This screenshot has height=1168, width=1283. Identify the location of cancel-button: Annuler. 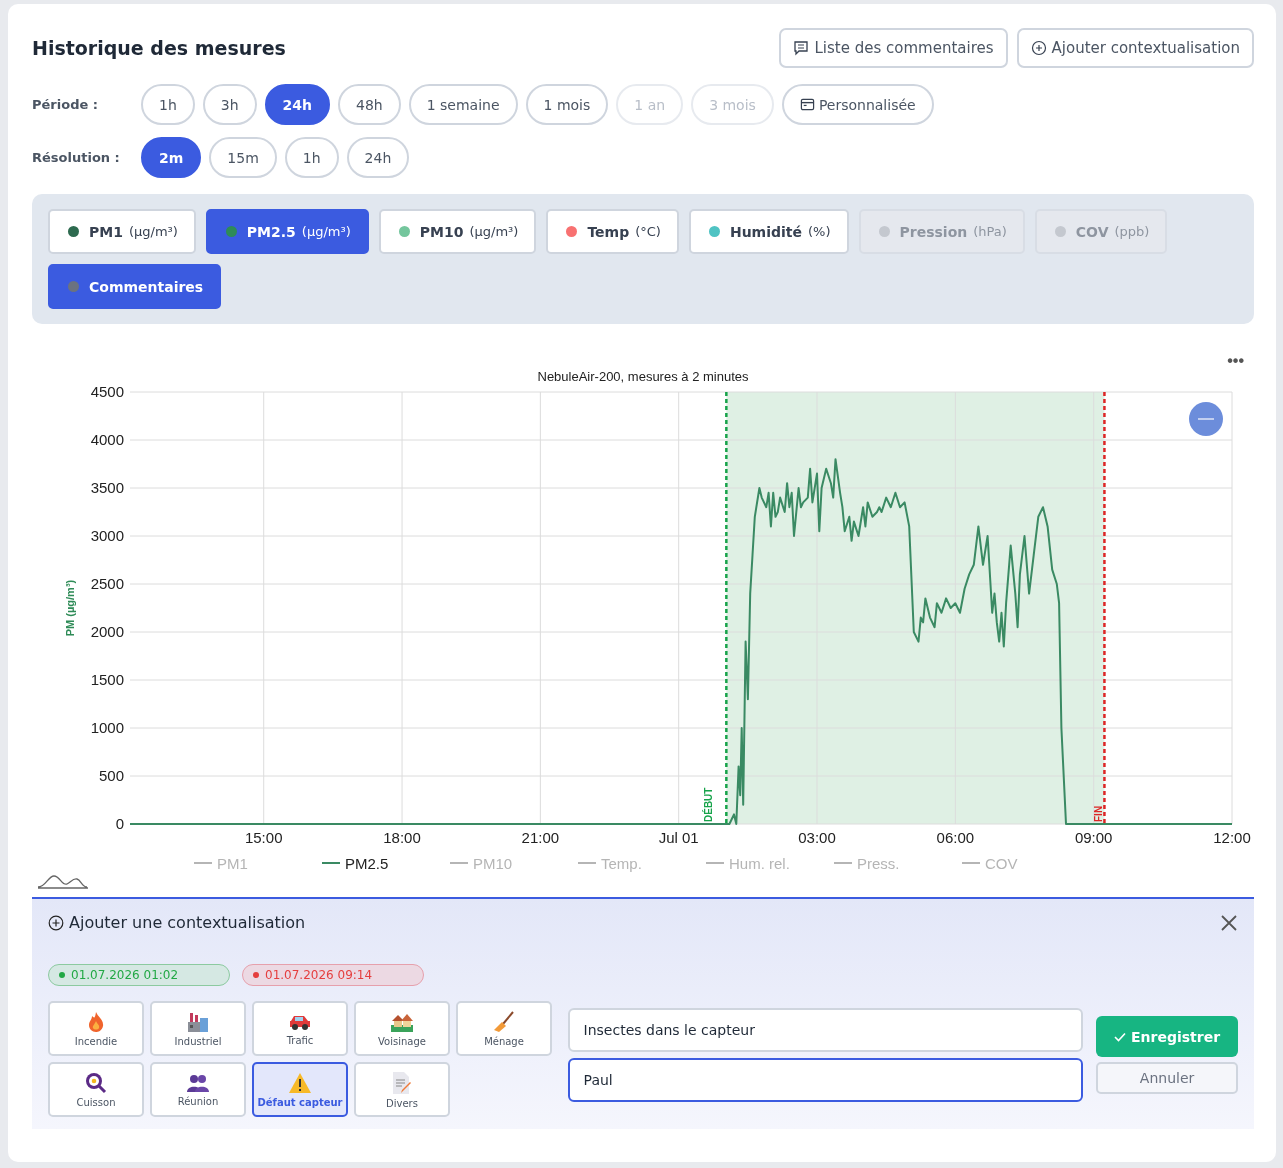
(1167, 1078).